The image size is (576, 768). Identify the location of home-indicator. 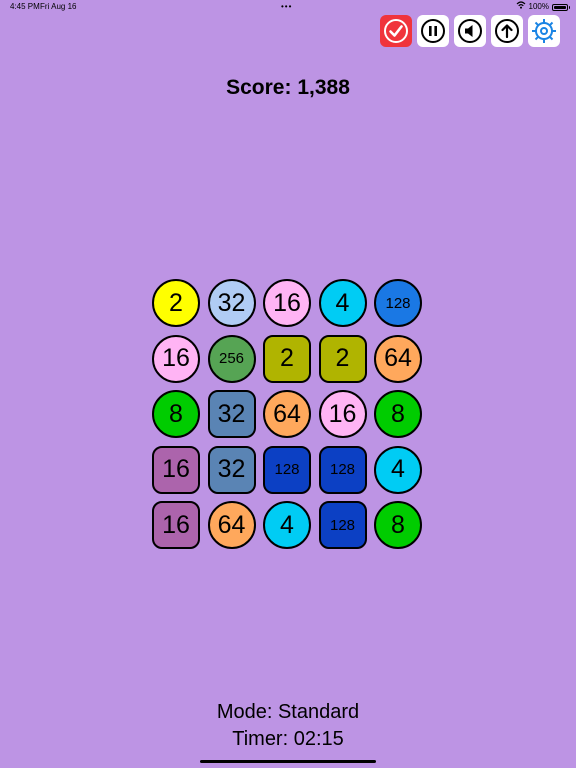
(288, 761).